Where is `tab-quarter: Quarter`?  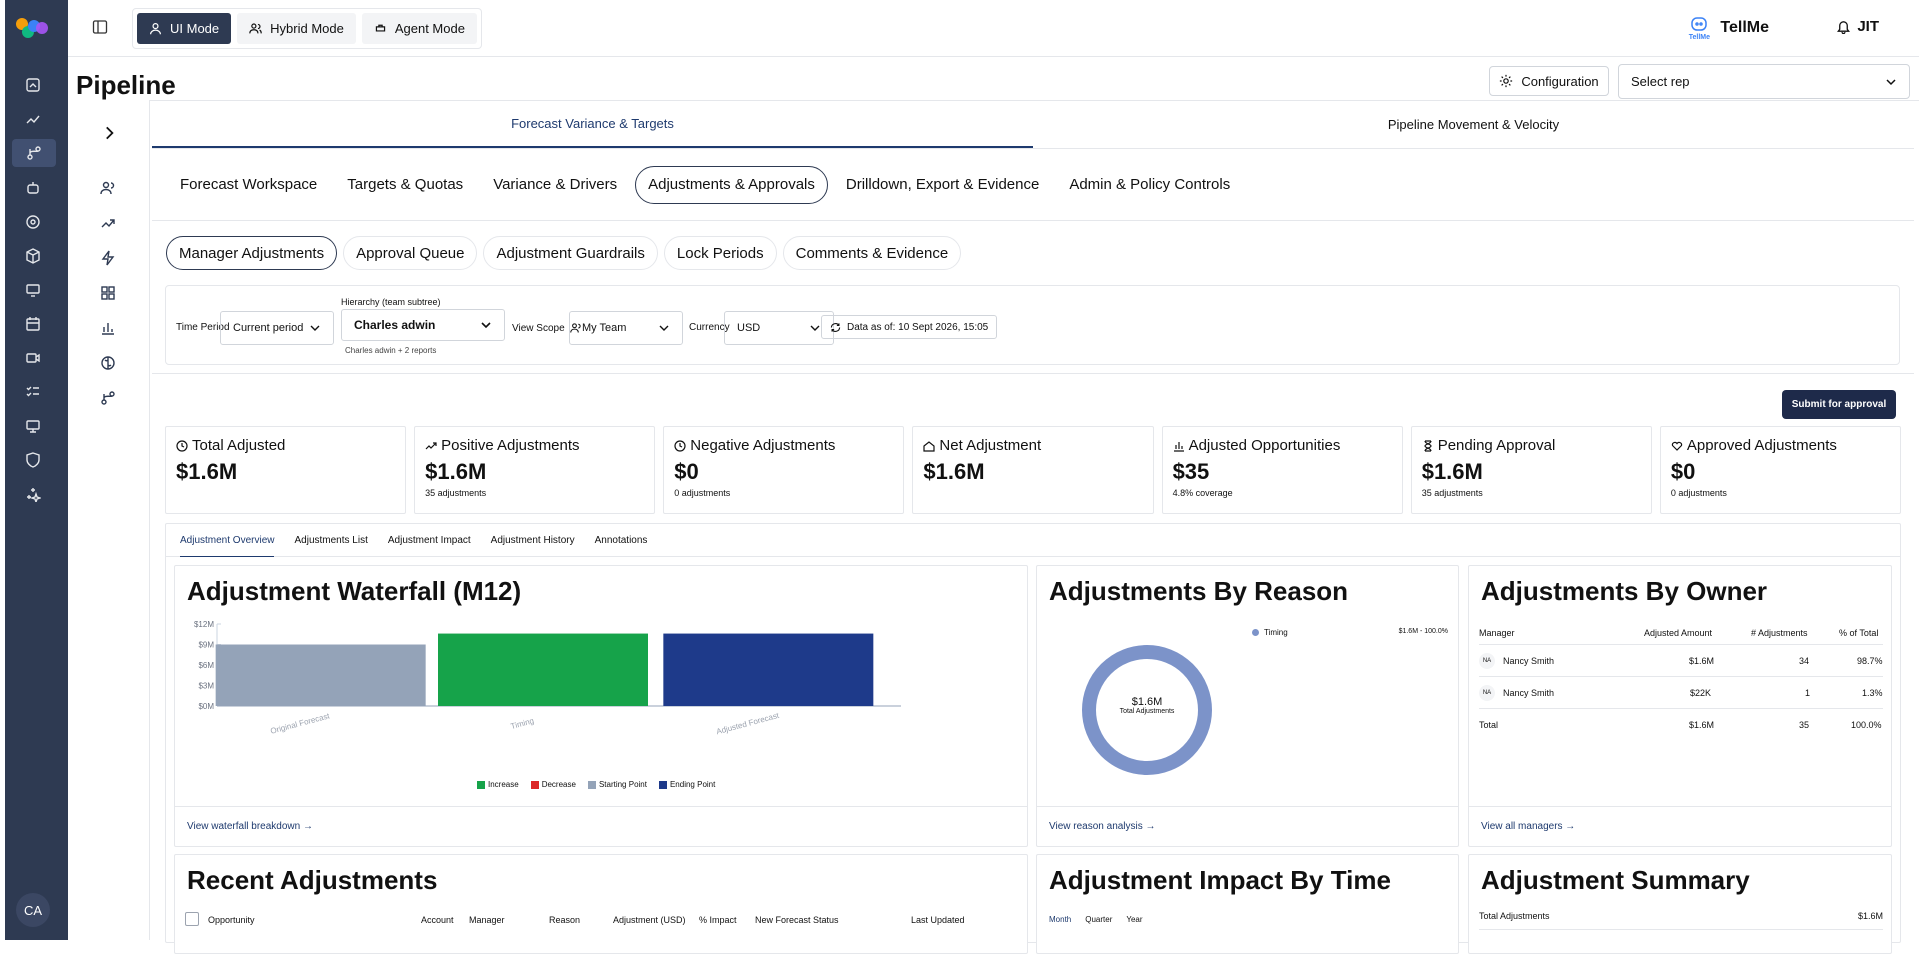 tab-quarter: Quarter is located at coordinates (1098, 919).